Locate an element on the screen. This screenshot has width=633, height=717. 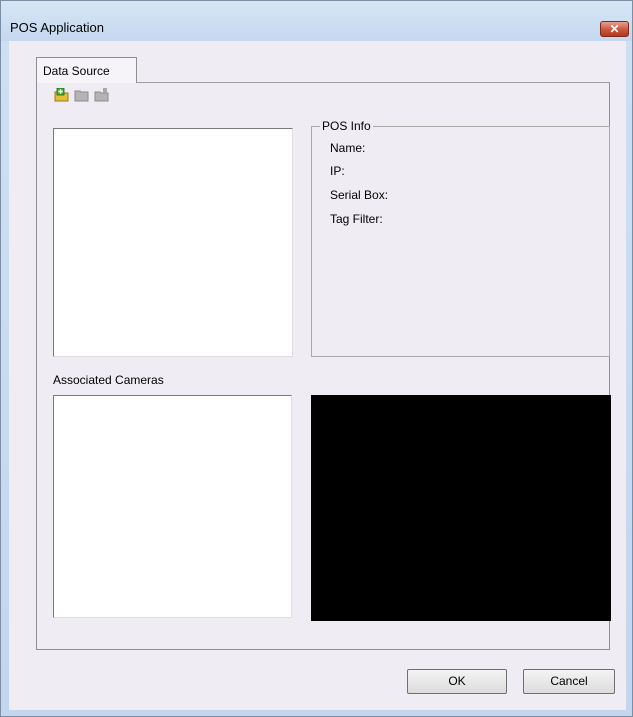
pos-name-label: Name: is located at coordinates (348, 148).